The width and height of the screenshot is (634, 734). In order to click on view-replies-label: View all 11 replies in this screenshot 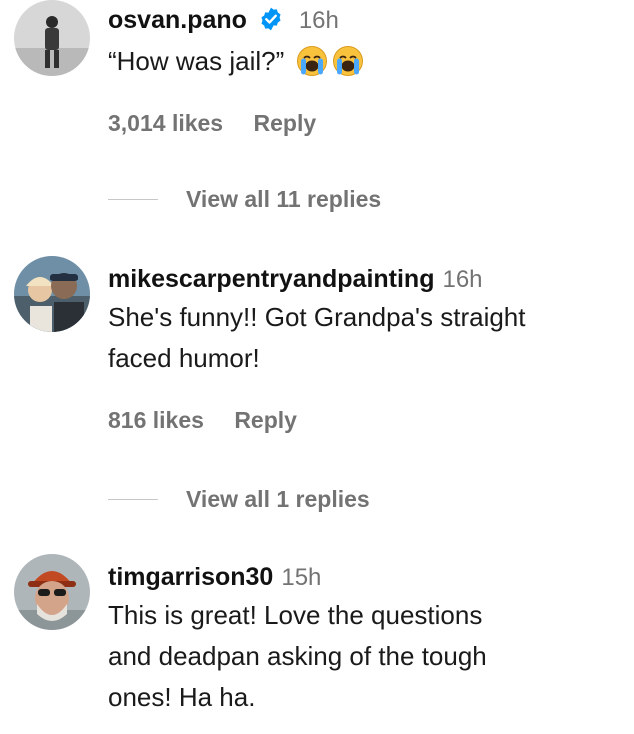, I will do `click(284, 198)`.